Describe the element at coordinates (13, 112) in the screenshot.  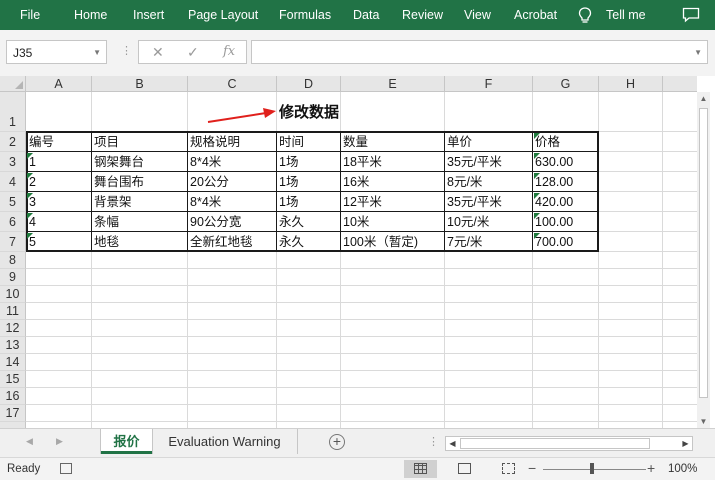
I see `row-header-1: 1` at that location.